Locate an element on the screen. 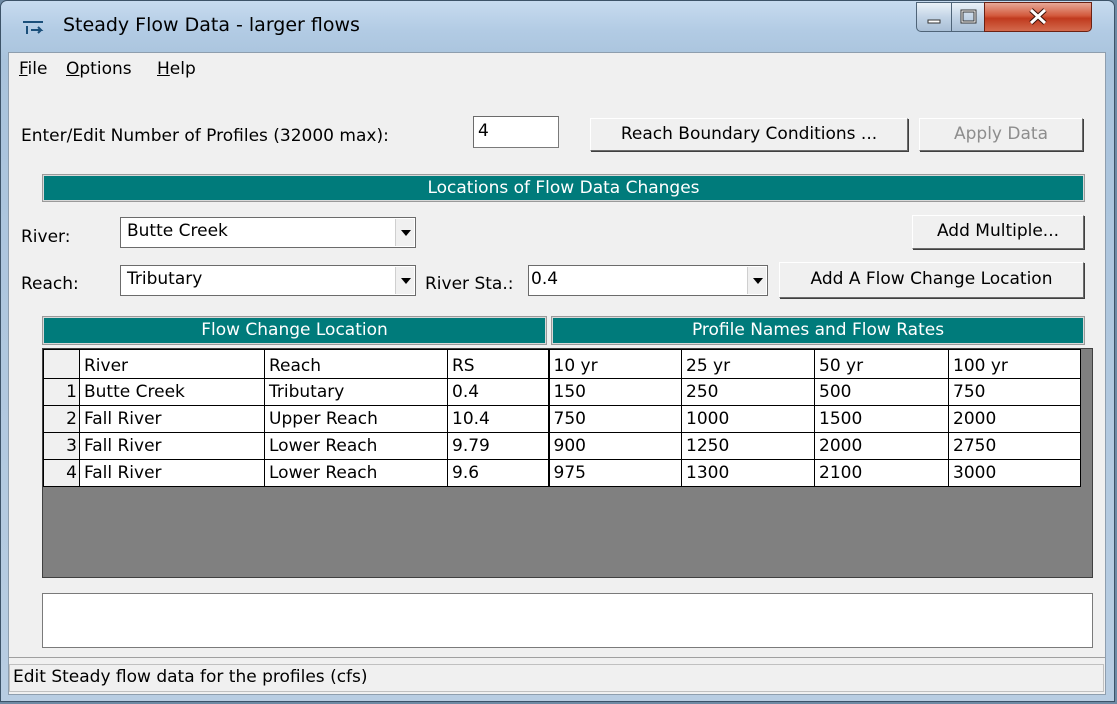  river-station-label: River Sta.: is located at coordinates (469, 284).